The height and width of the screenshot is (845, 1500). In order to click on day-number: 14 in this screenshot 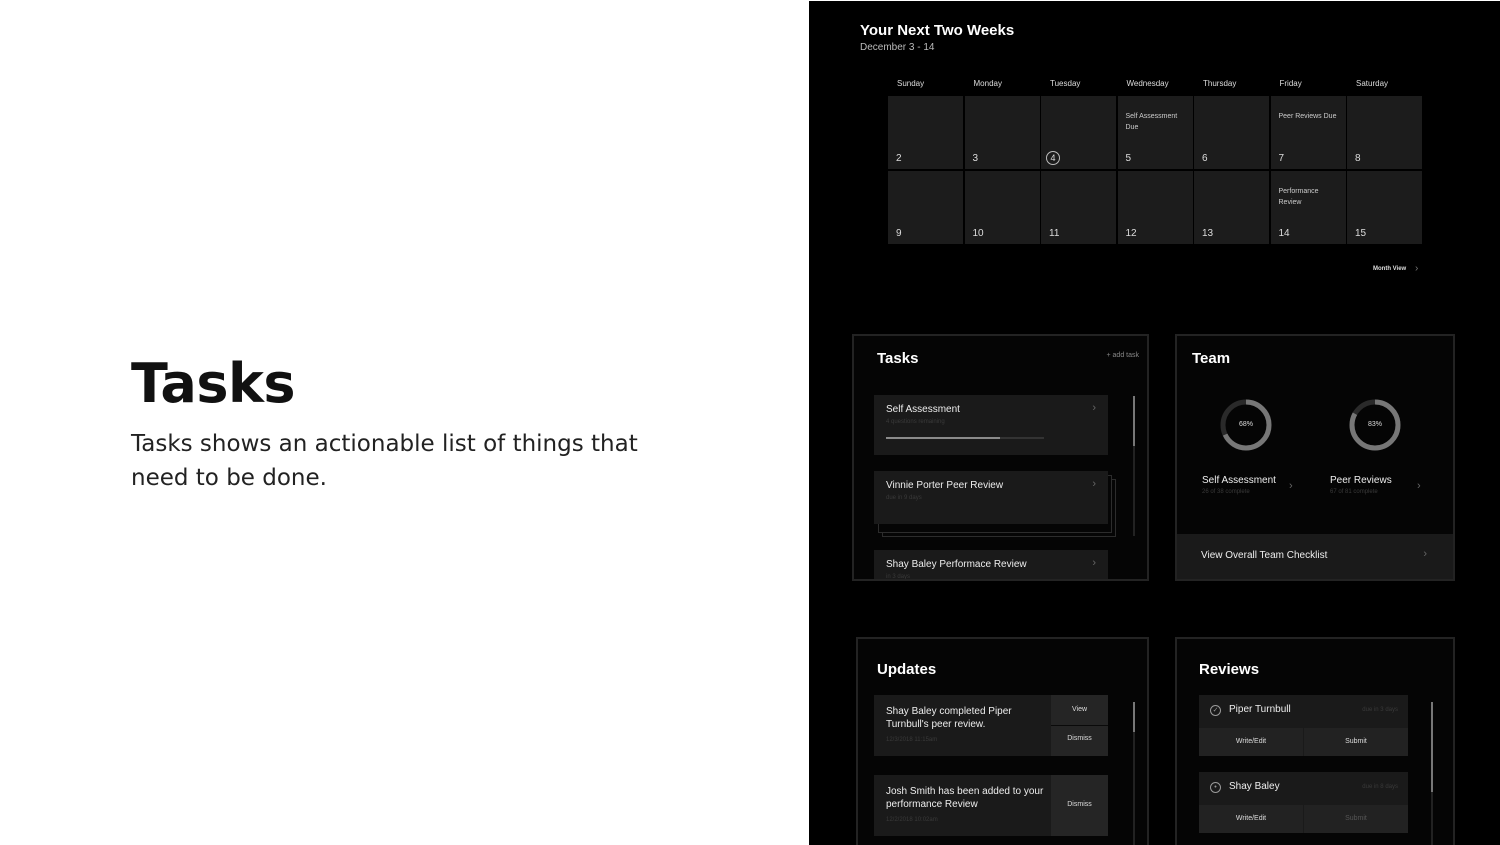, I will do `click(1284, 233)`.